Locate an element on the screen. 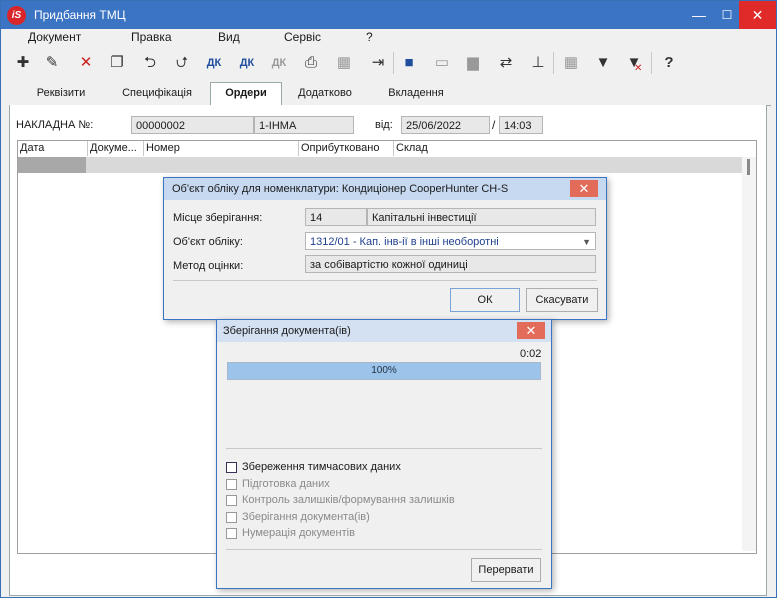 The height and width of the screenshot is (598, 777). close-window-button: ✕ is located at coordinates (757, 15).